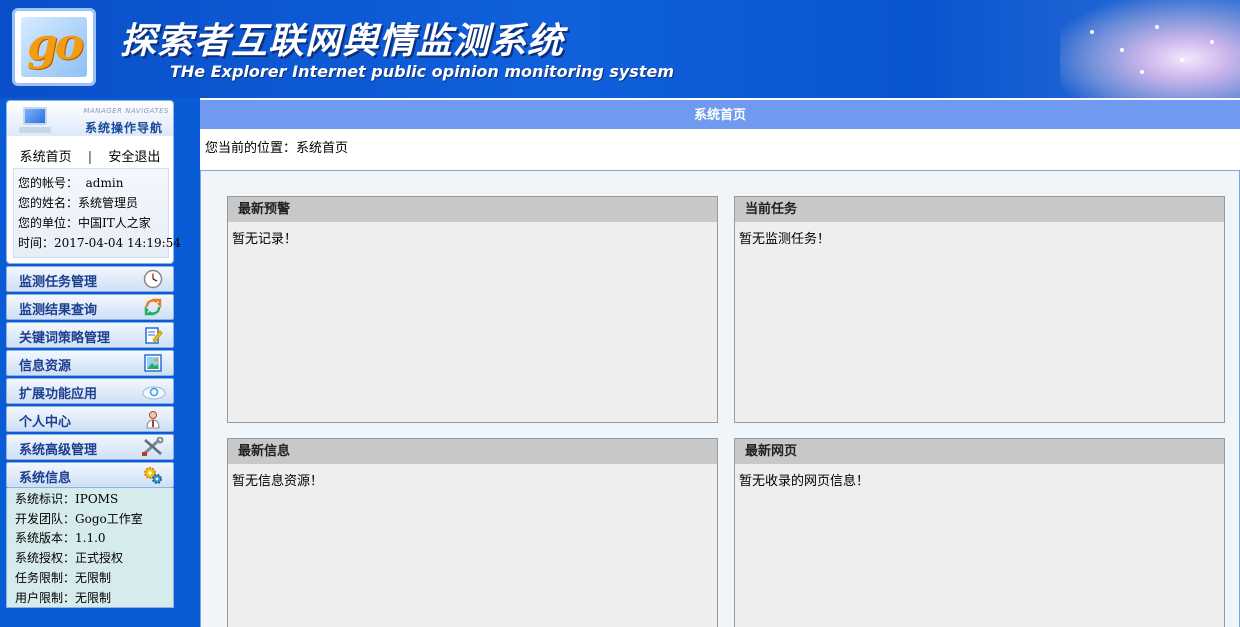  Describe the element at coordinates (265, 239) in the screenshot. I see `panel-body: 暂无记录！` at that location.